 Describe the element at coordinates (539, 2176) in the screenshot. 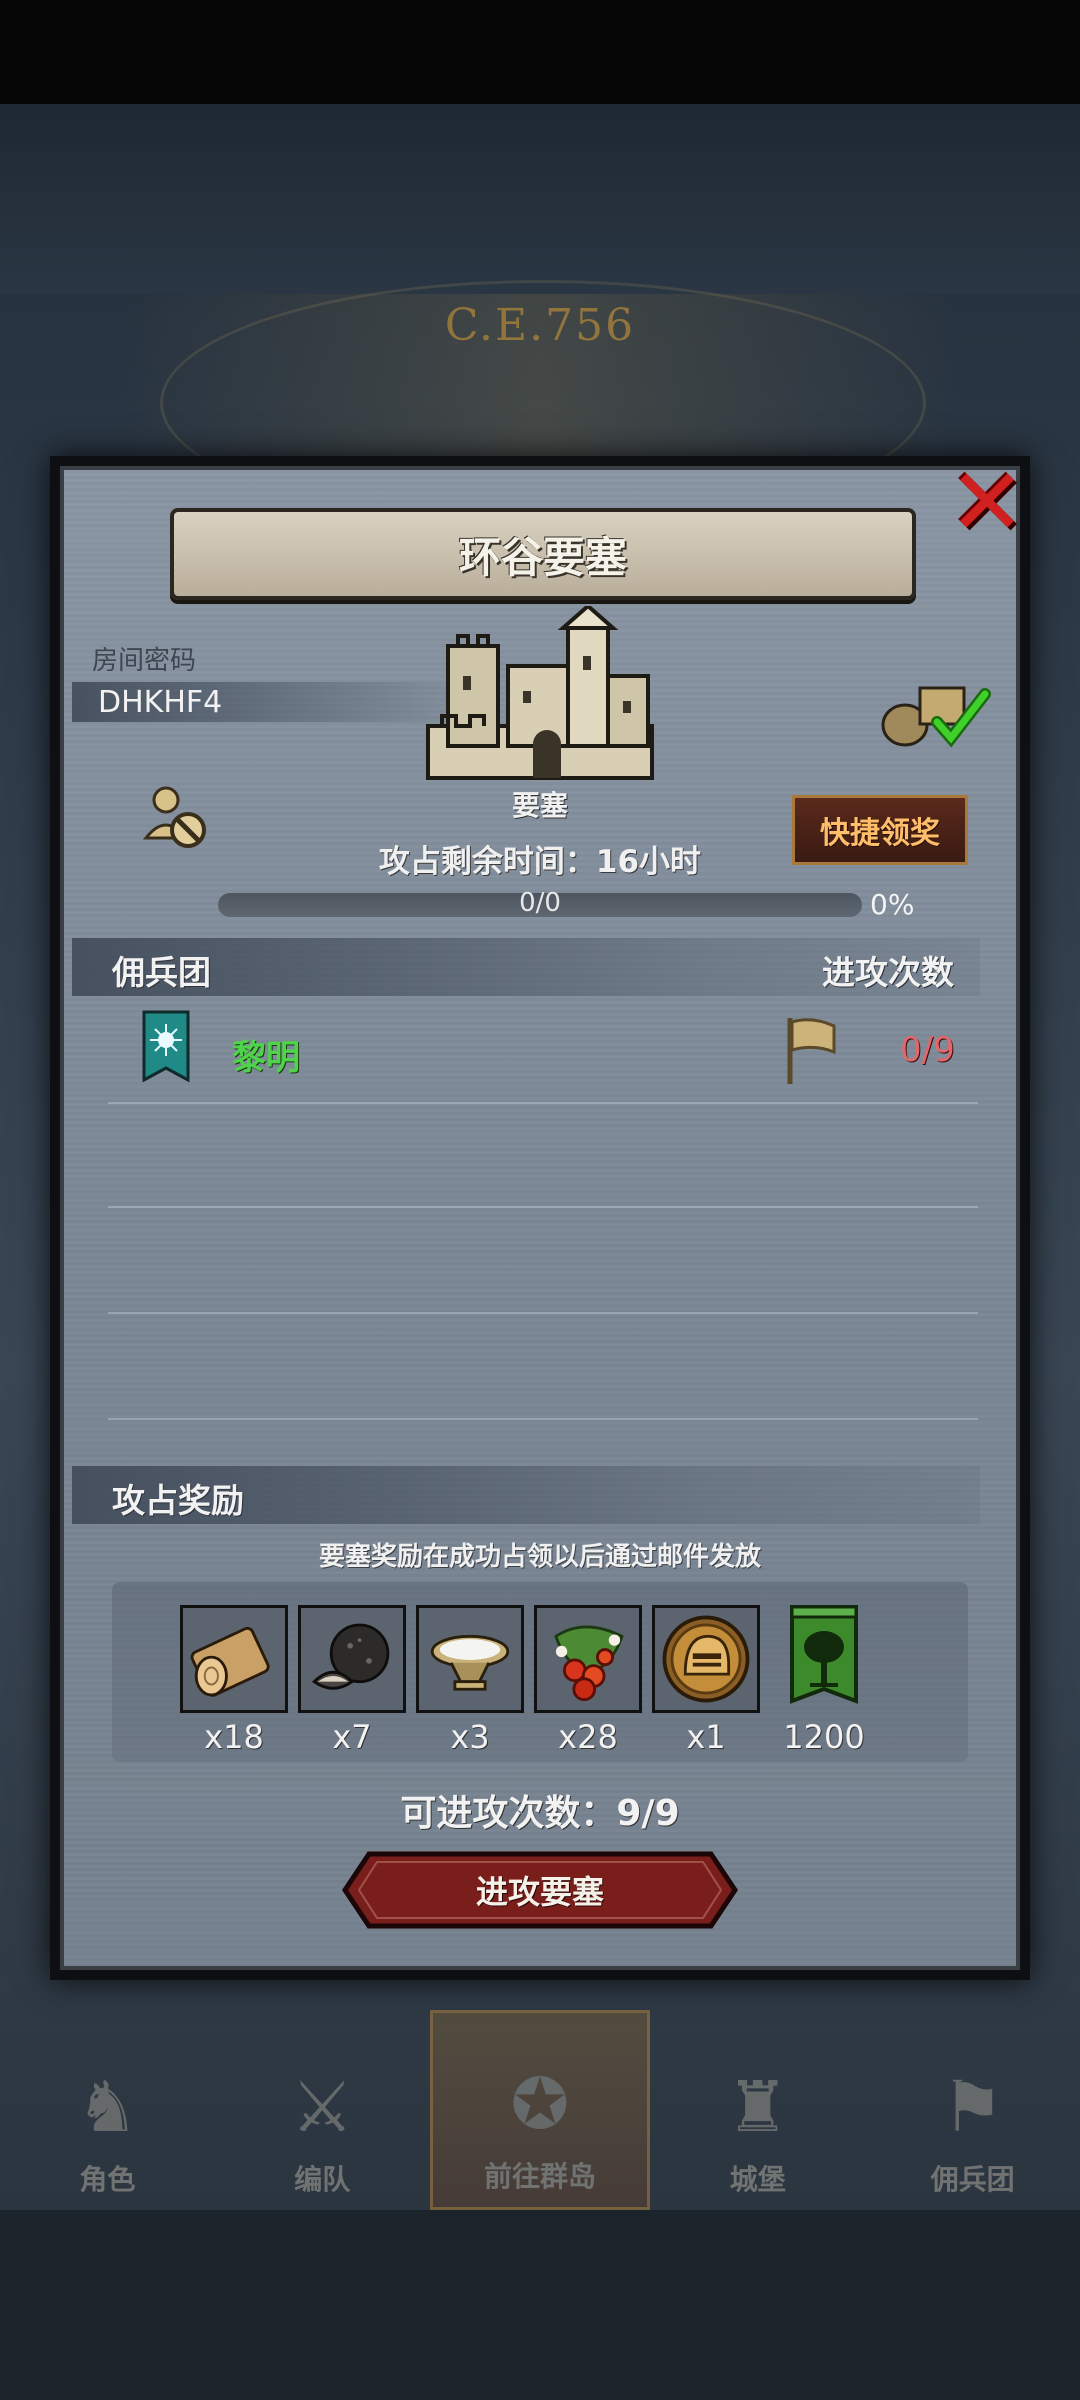

I see `nav-label: 前往群岛` at that location.